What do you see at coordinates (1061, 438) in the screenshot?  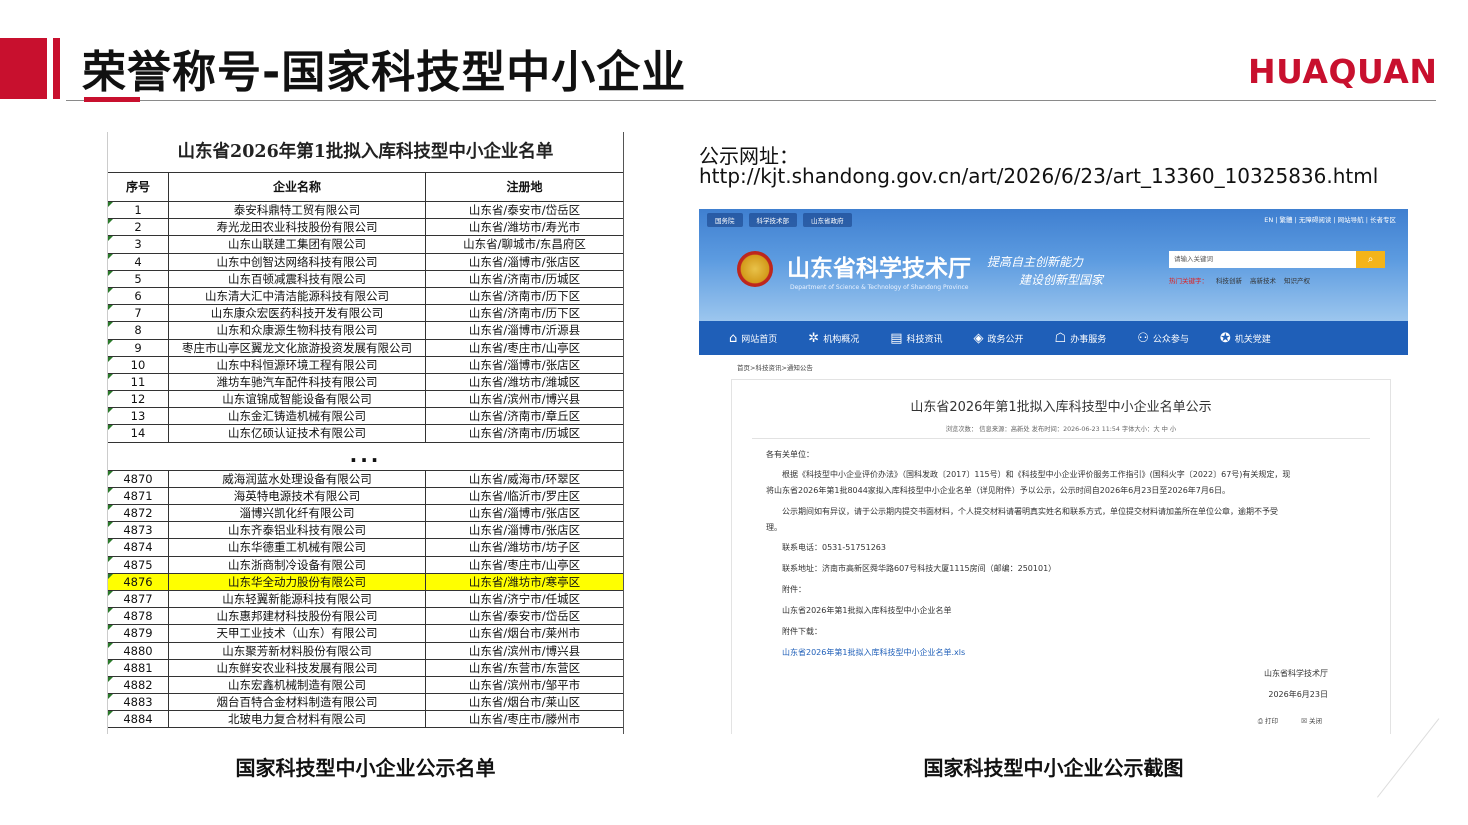 I see `notice-divider` at bounding box center [1061, 438].